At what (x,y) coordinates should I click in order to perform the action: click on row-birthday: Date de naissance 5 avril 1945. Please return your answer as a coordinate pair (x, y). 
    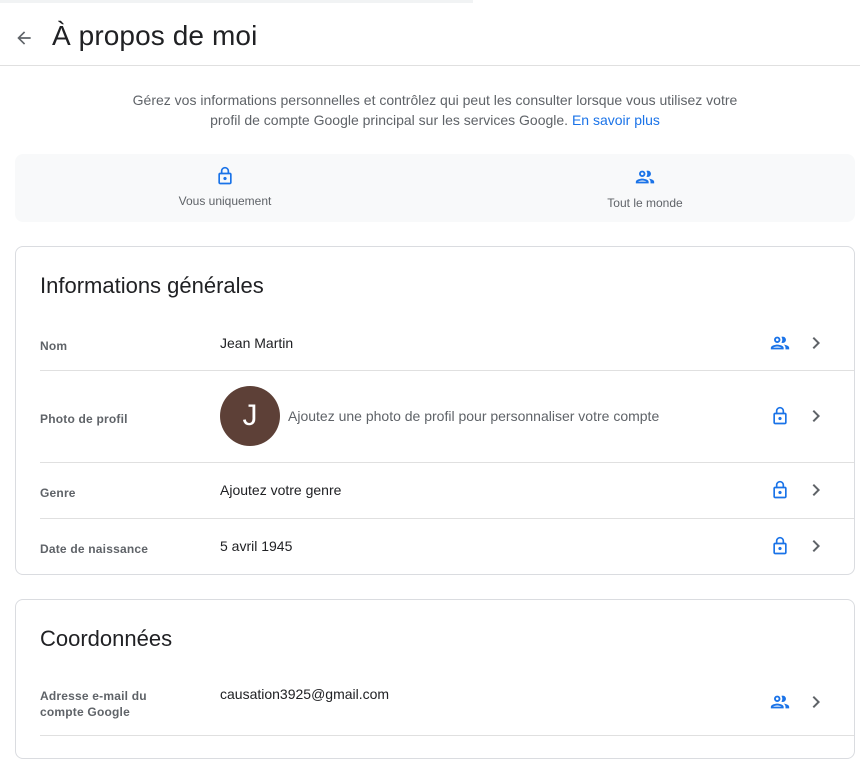
    Looking at the image, I should click on (447, 547).